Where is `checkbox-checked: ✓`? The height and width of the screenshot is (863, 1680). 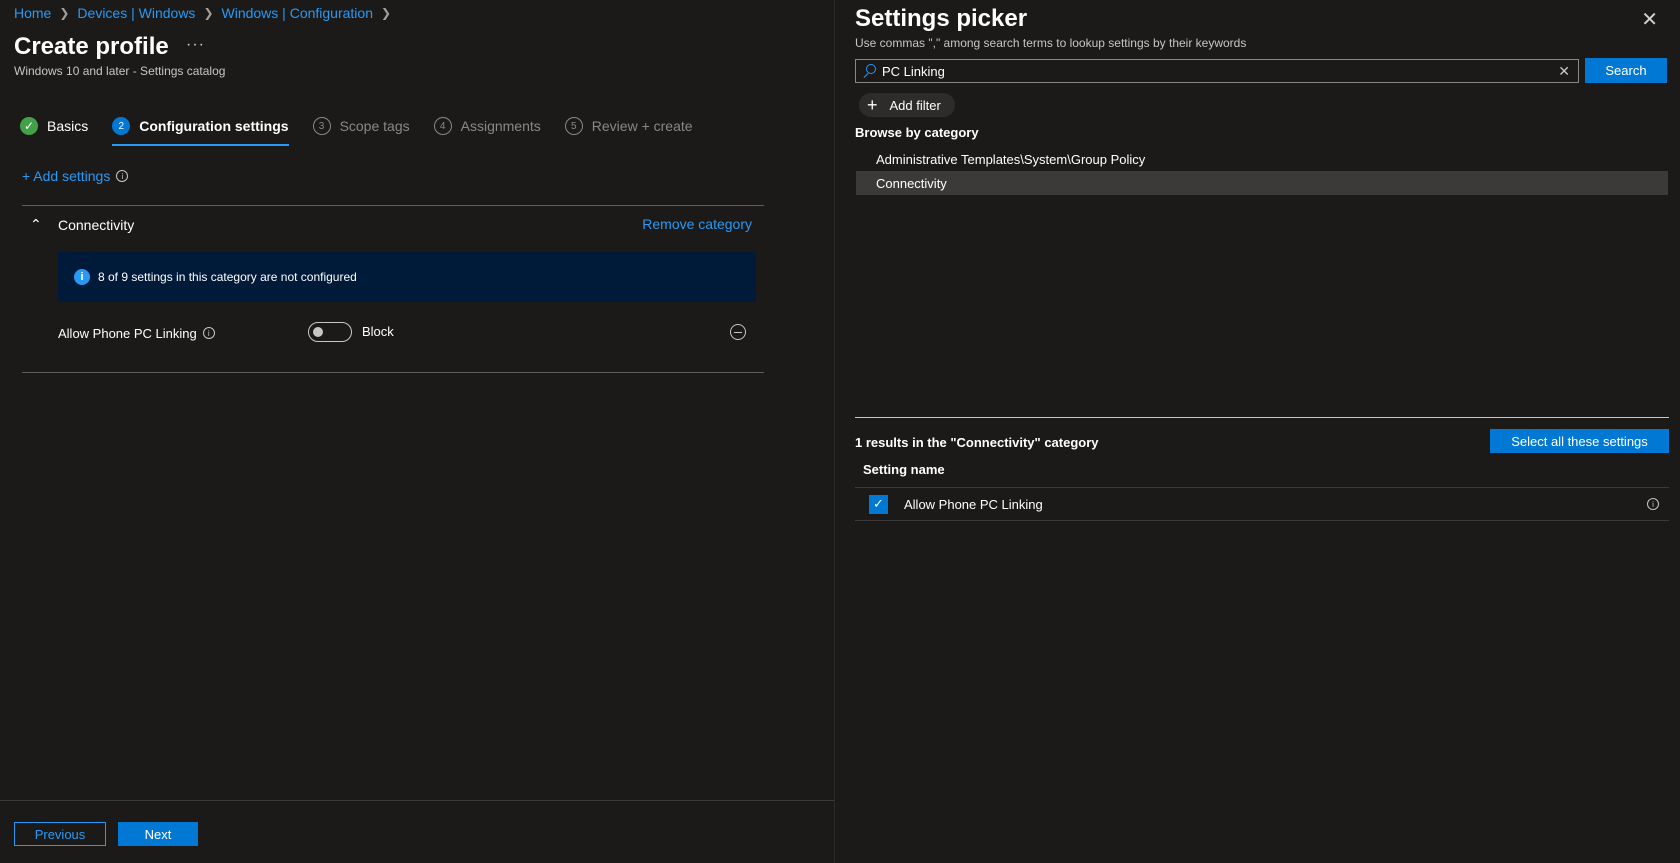 checkbox-checked: ✓ is located at coordinates (878, 504).